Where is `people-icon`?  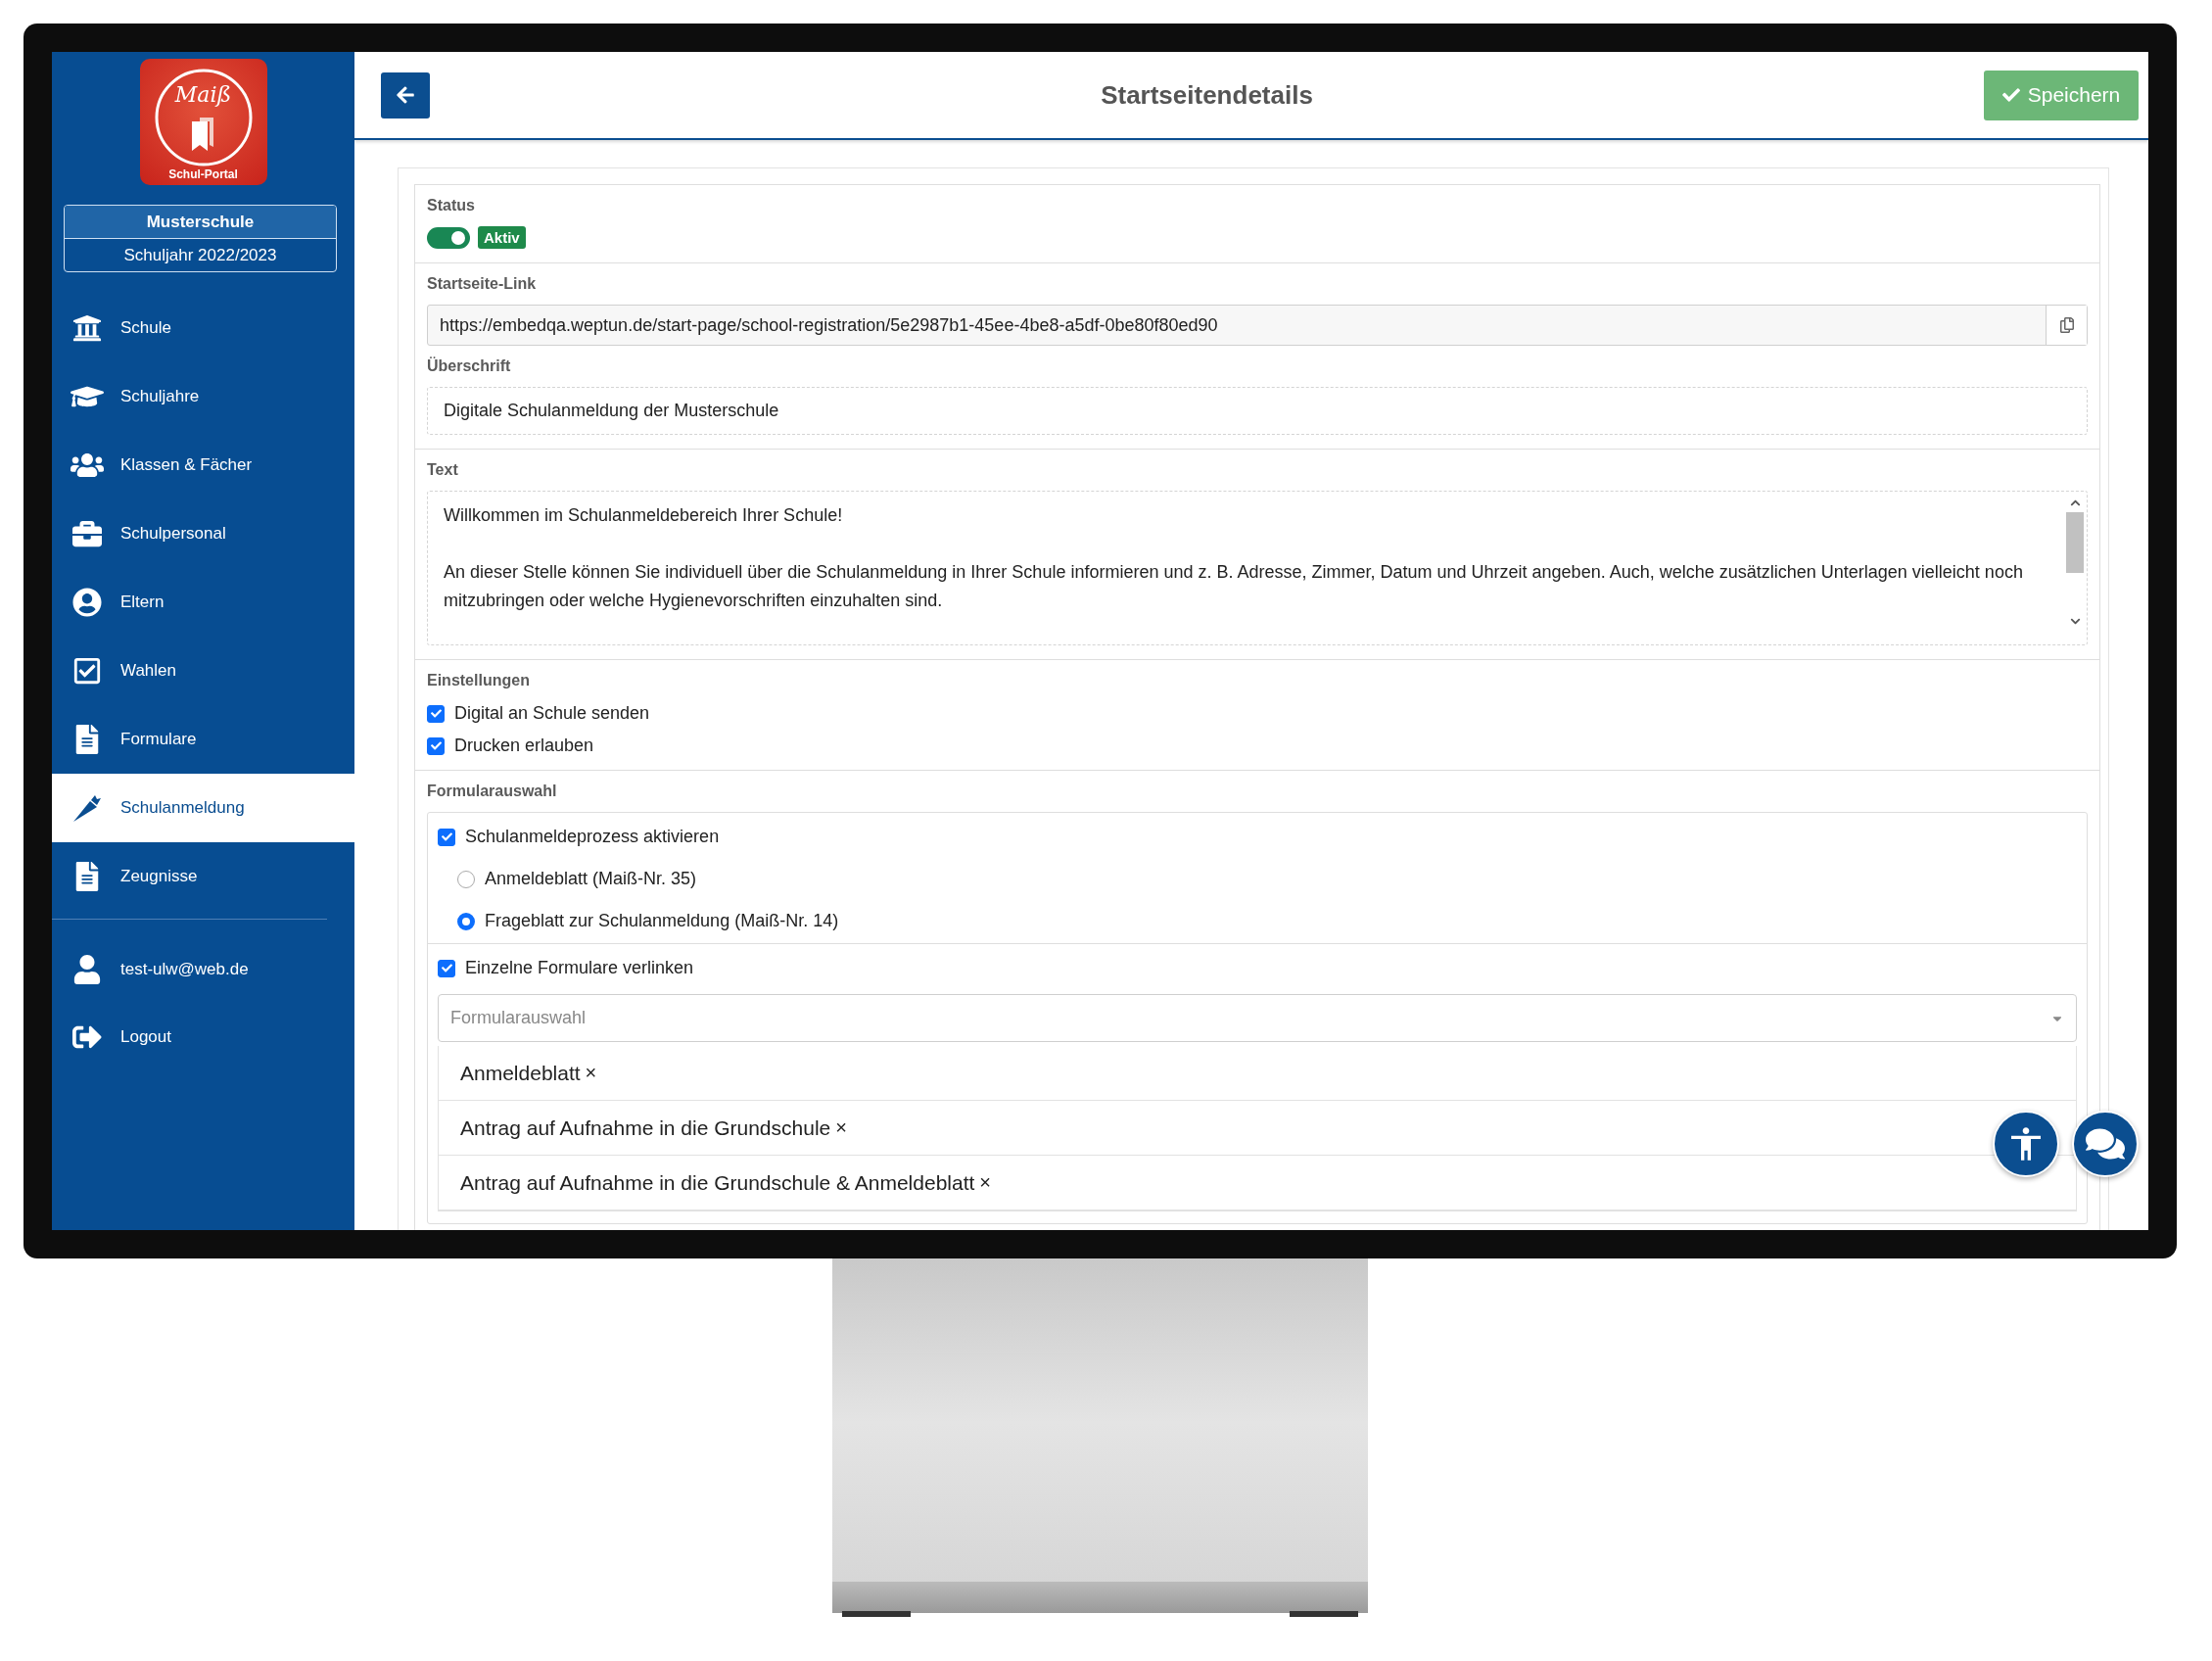 people-icon is located at coordinates (87, 465).